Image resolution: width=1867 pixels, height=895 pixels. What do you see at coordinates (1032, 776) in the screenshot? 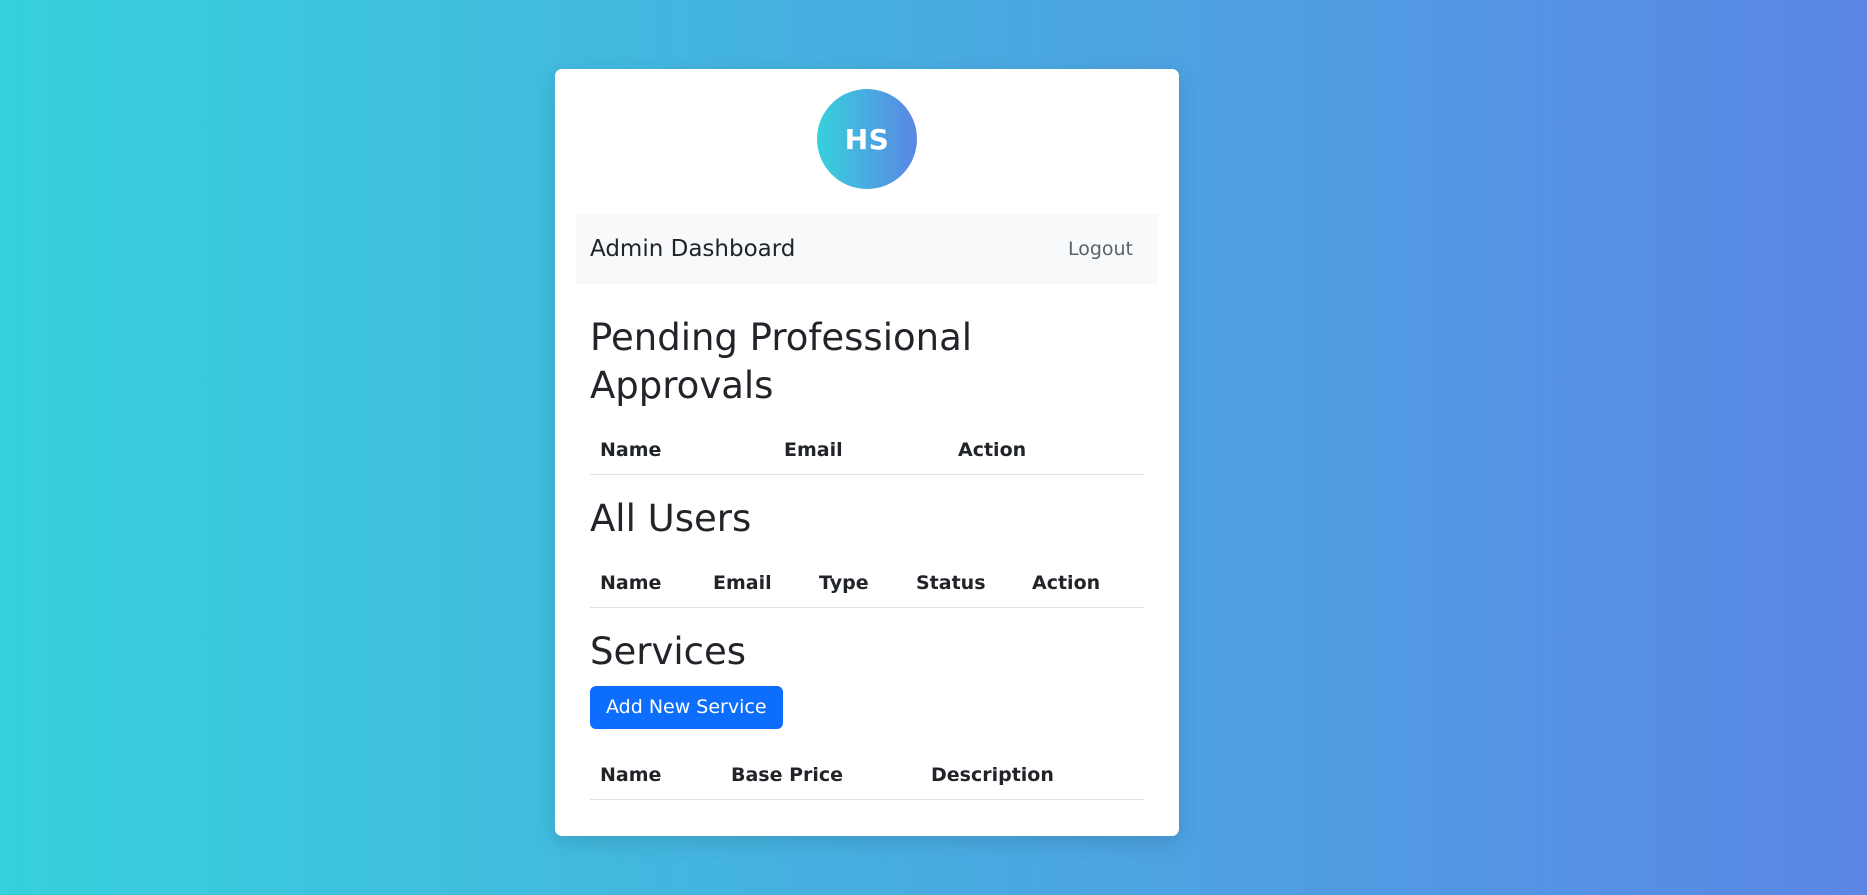
I see `column-header-description: Description` at bounding box center [1032, 776].